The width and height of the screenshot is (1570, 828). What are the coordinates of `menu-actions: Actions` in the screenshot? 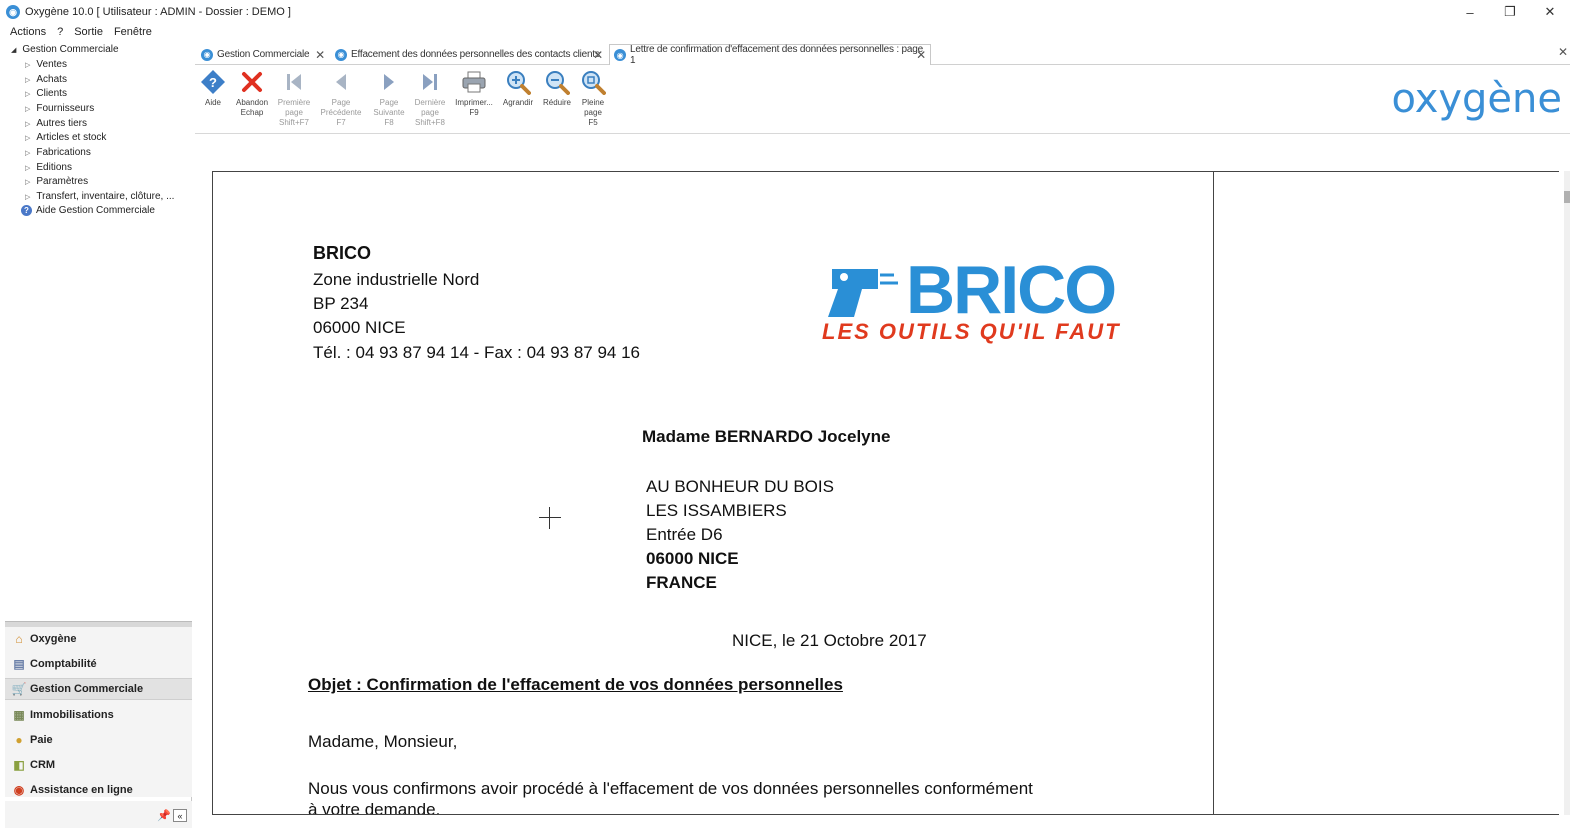 It's located at (28, 32).